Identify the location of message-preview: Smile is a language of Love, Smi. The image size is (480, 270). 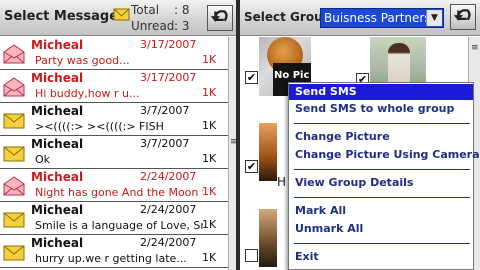
(119, 225).